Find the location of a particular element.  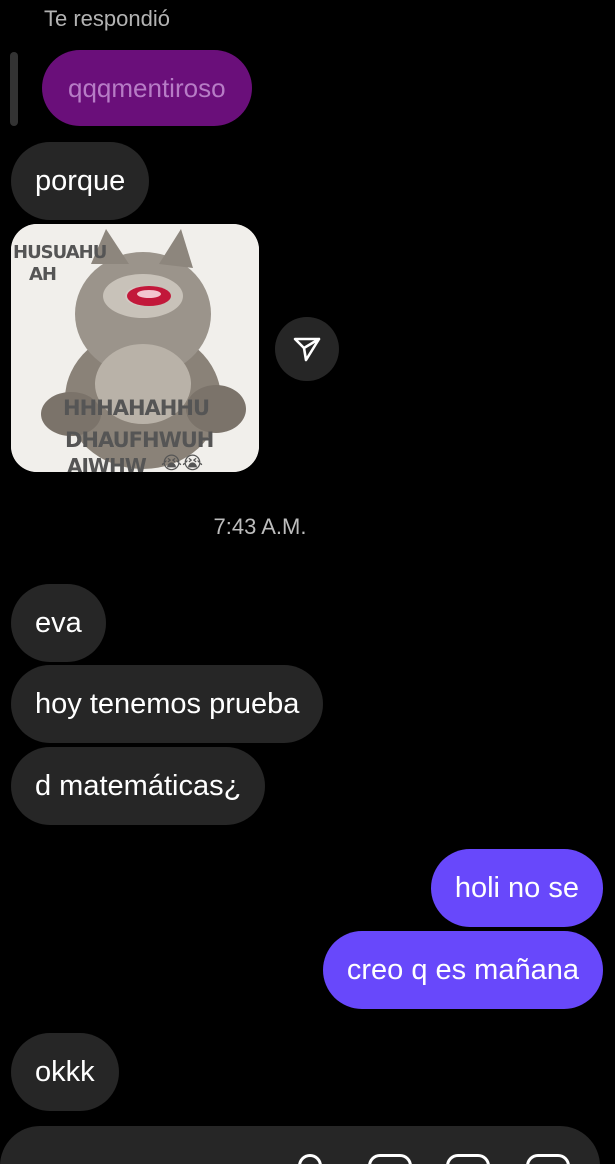

microphone-icon is located at coordinates (310, 1159).